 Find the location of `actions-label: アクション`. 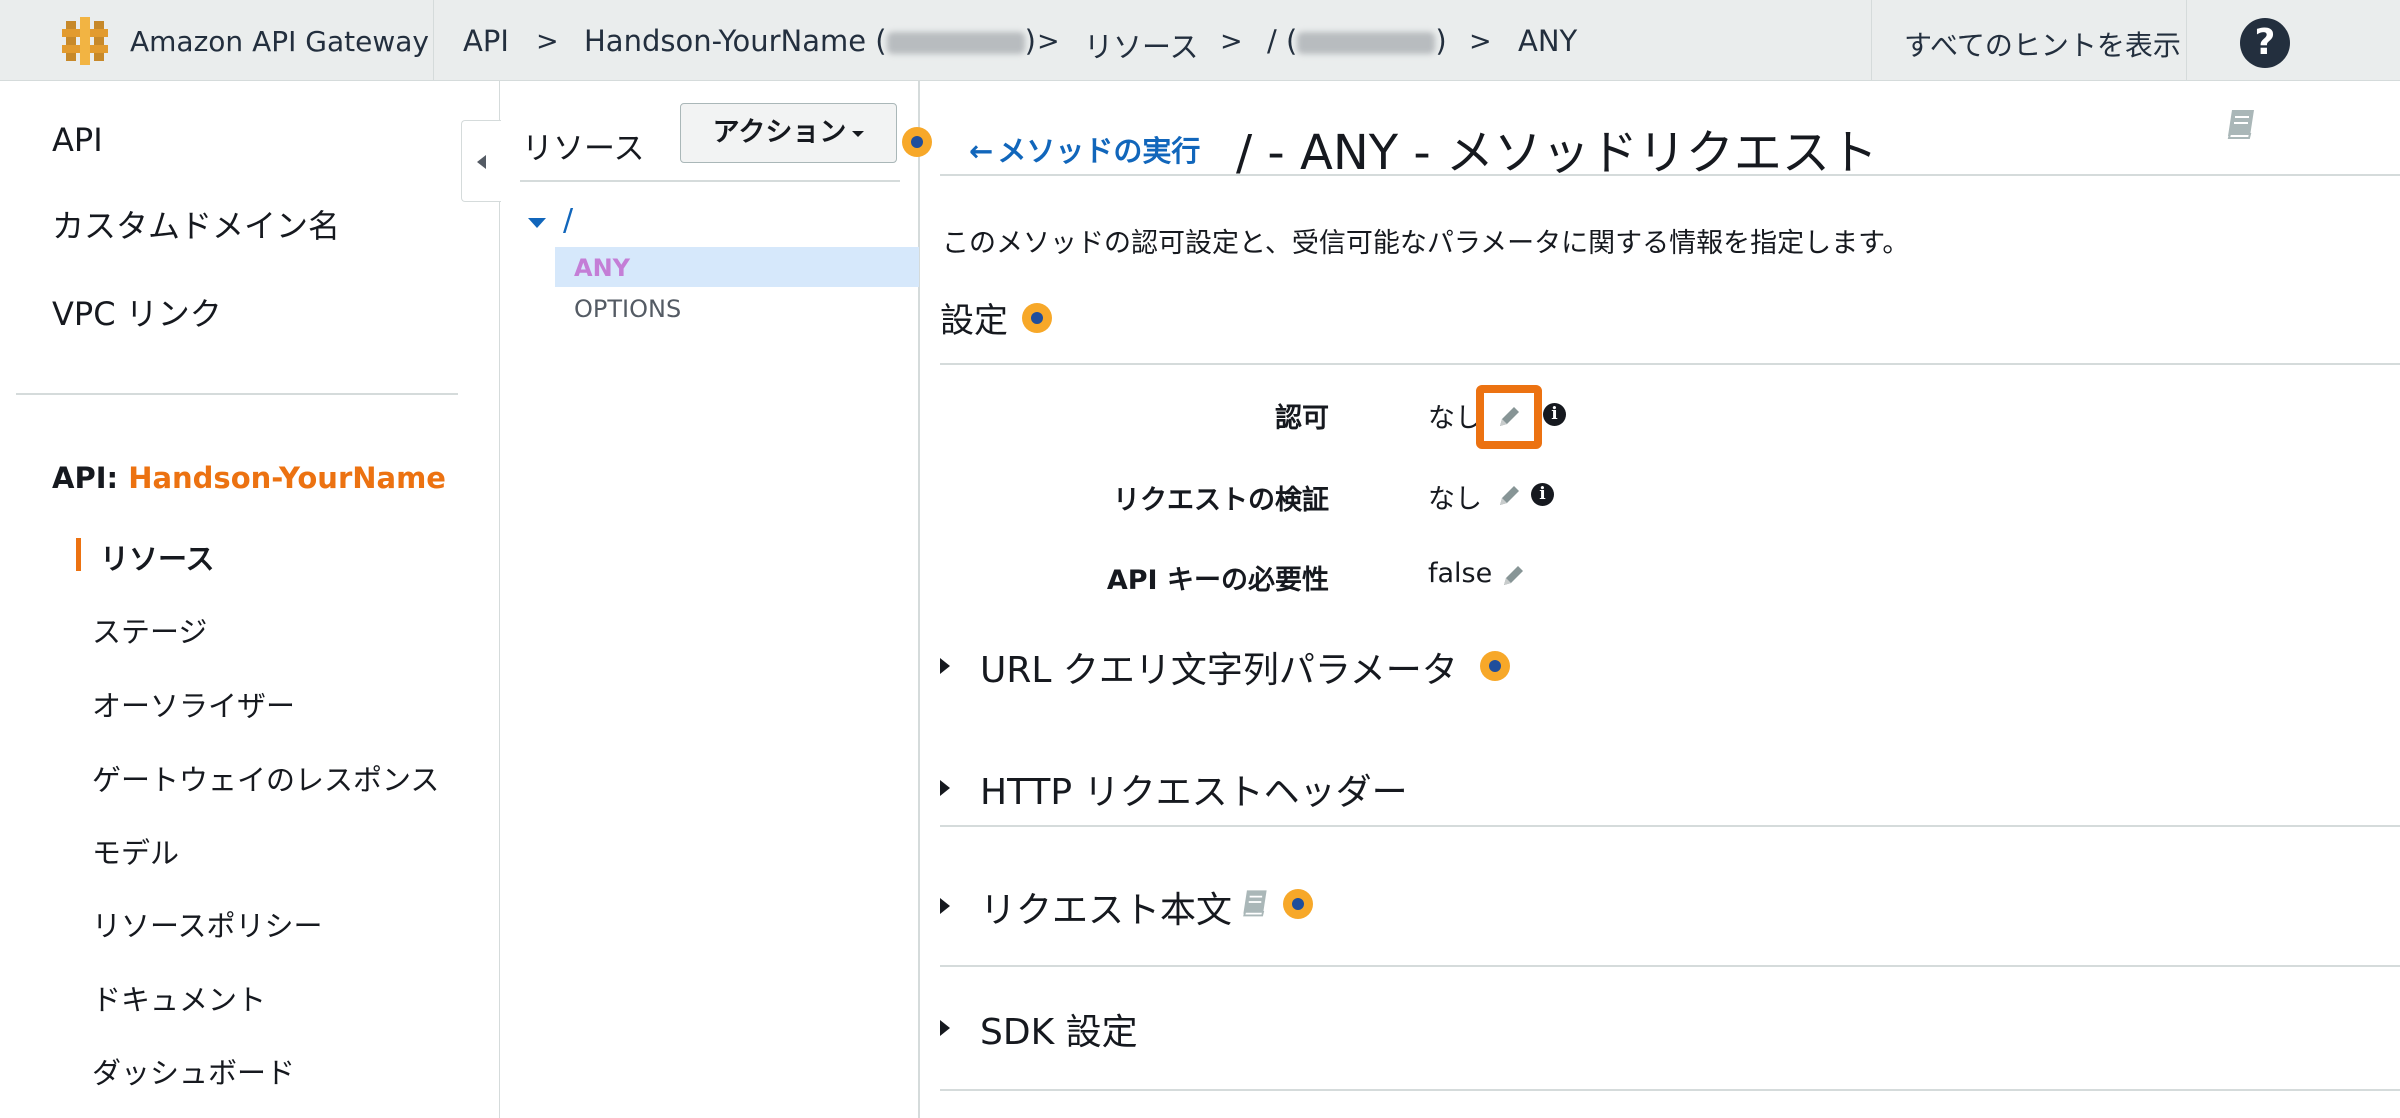

actions-label: アクション is located at coordinates (779, 132).